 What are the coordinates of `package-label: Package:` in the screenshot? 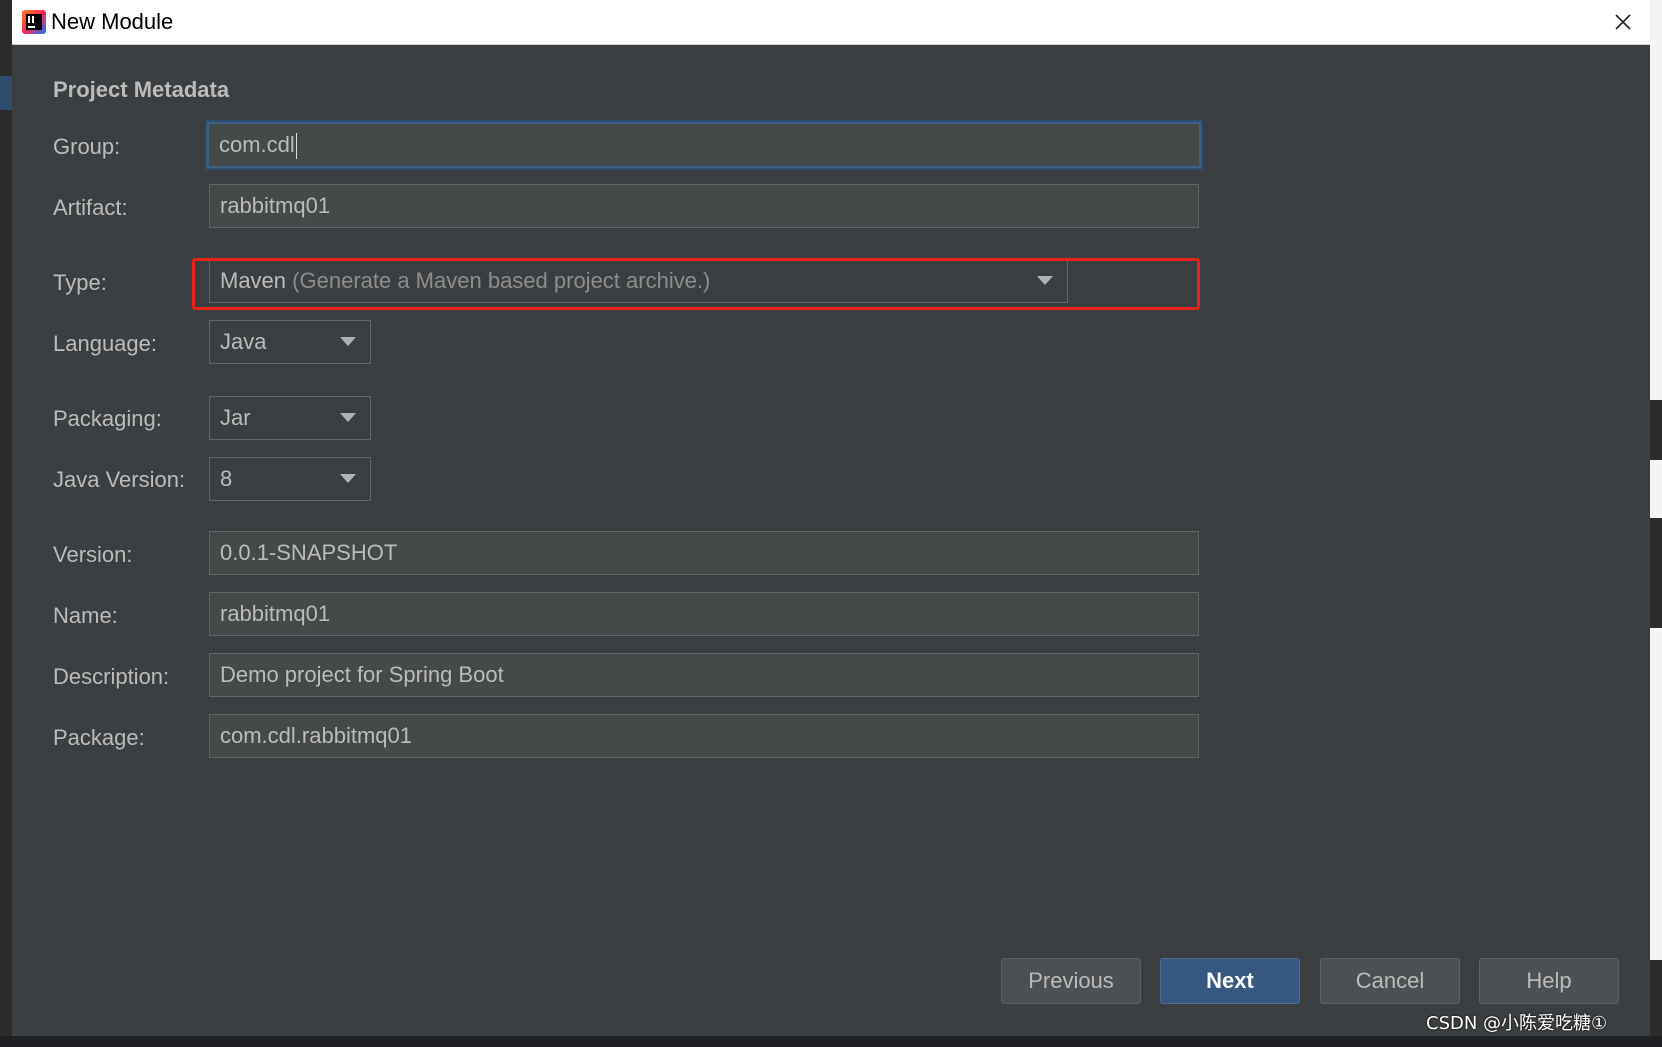 It's located at (99, 737).